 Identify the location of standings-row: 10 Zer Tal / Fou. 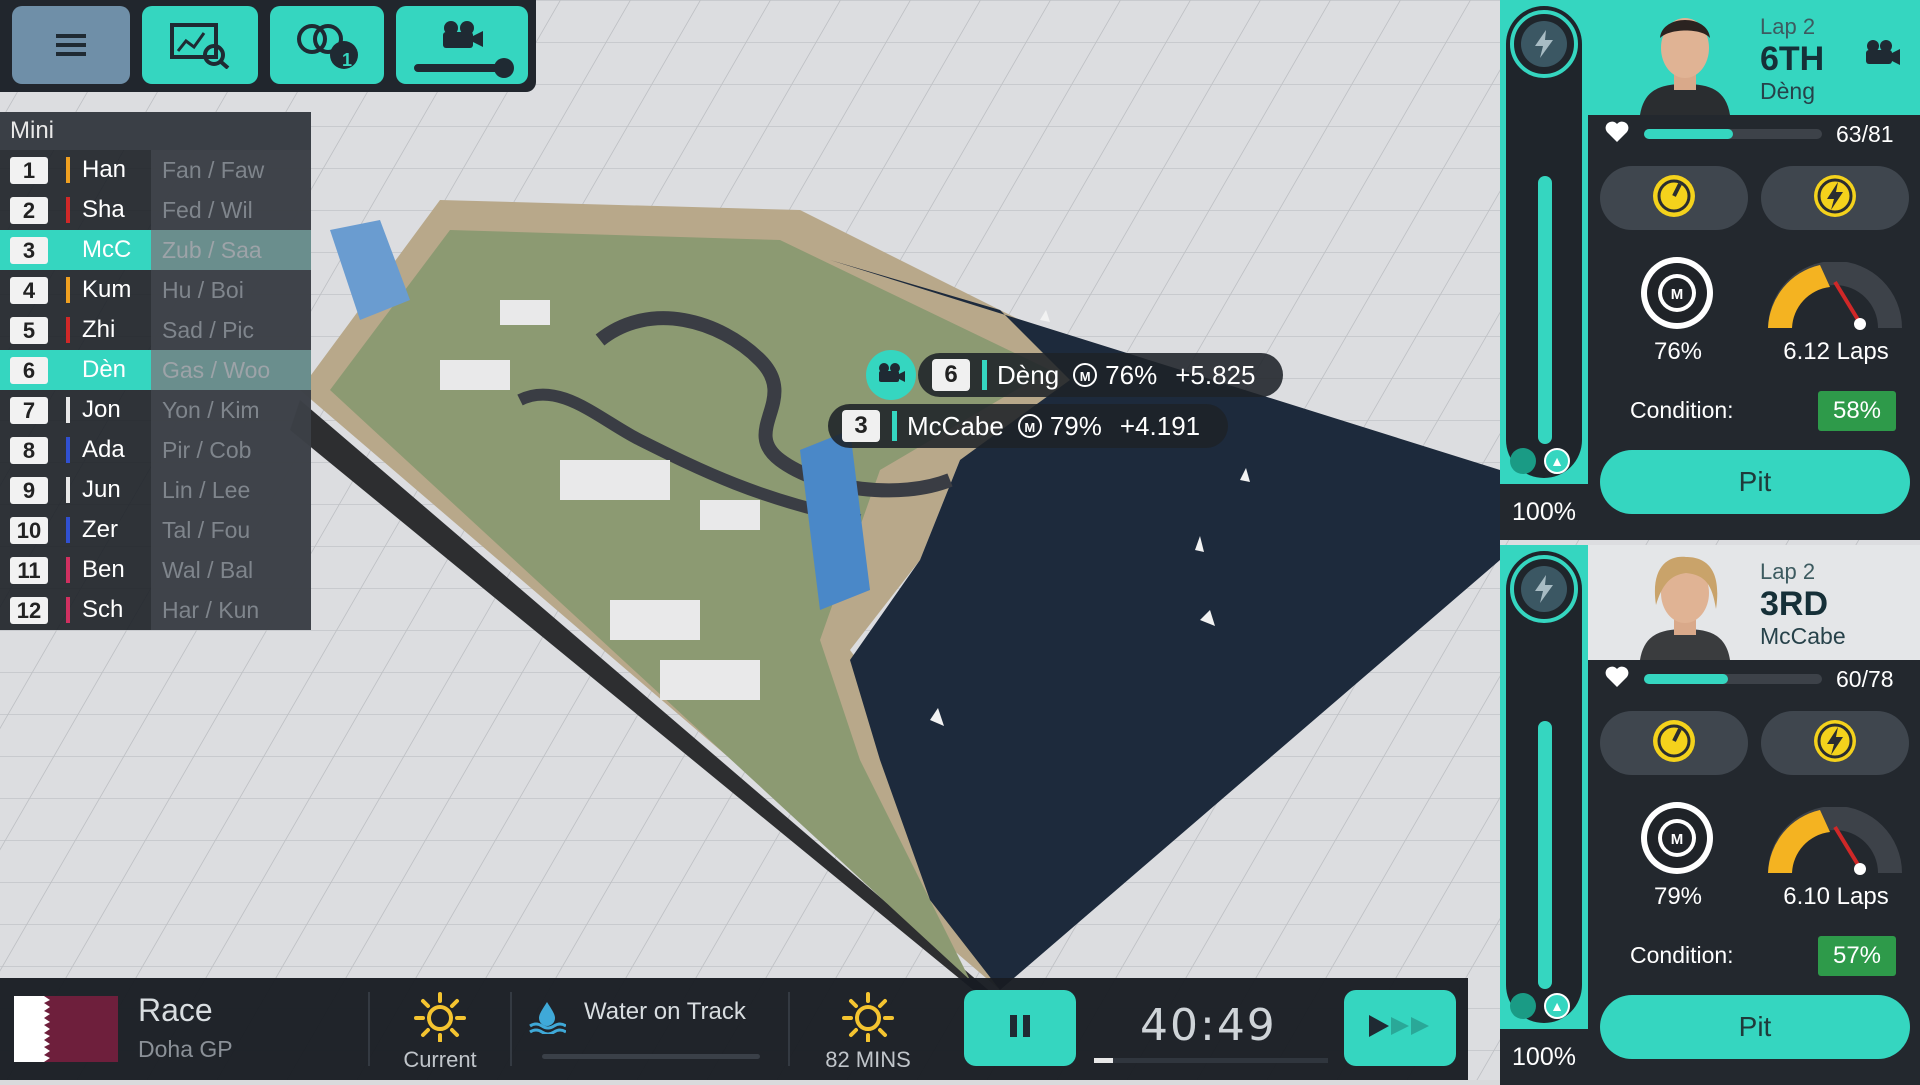
(155, 530).